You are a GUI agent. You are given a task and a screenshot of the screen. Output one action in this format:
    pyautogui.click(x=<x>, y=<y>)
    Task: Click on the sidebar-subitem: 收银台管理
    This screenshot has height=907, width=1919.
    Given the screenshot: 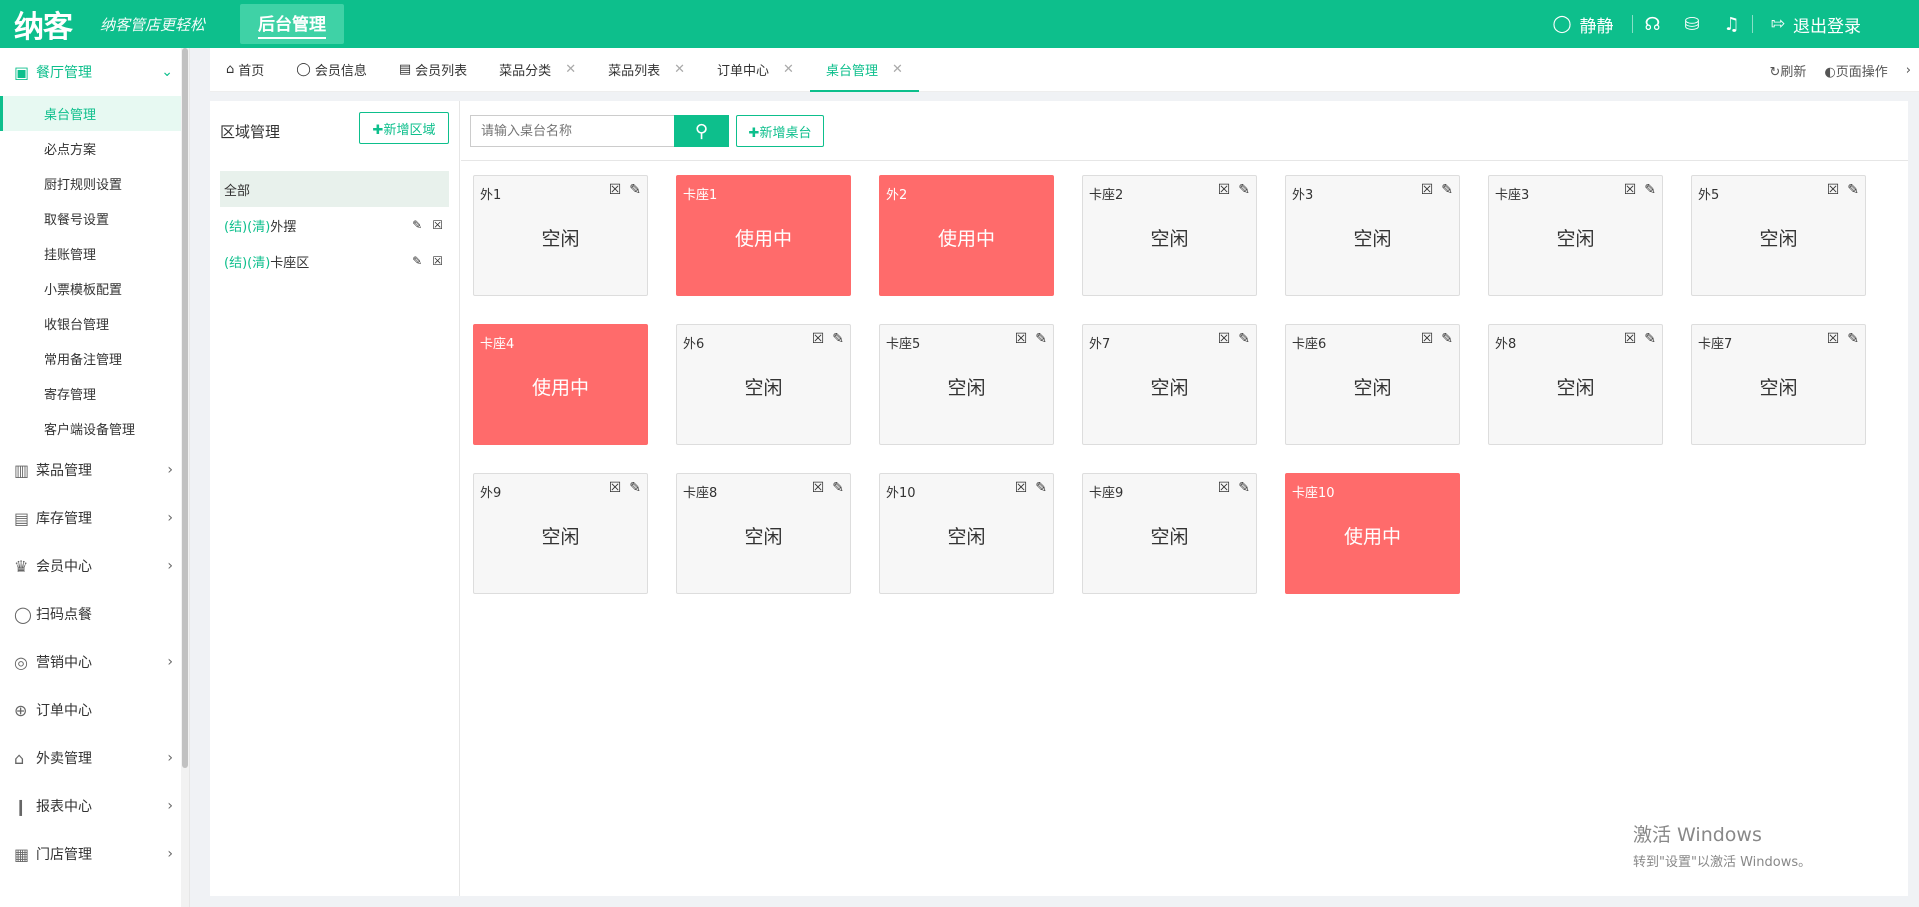 What is the action you would take?
    pyautogui.click(x=94, y=323)
    